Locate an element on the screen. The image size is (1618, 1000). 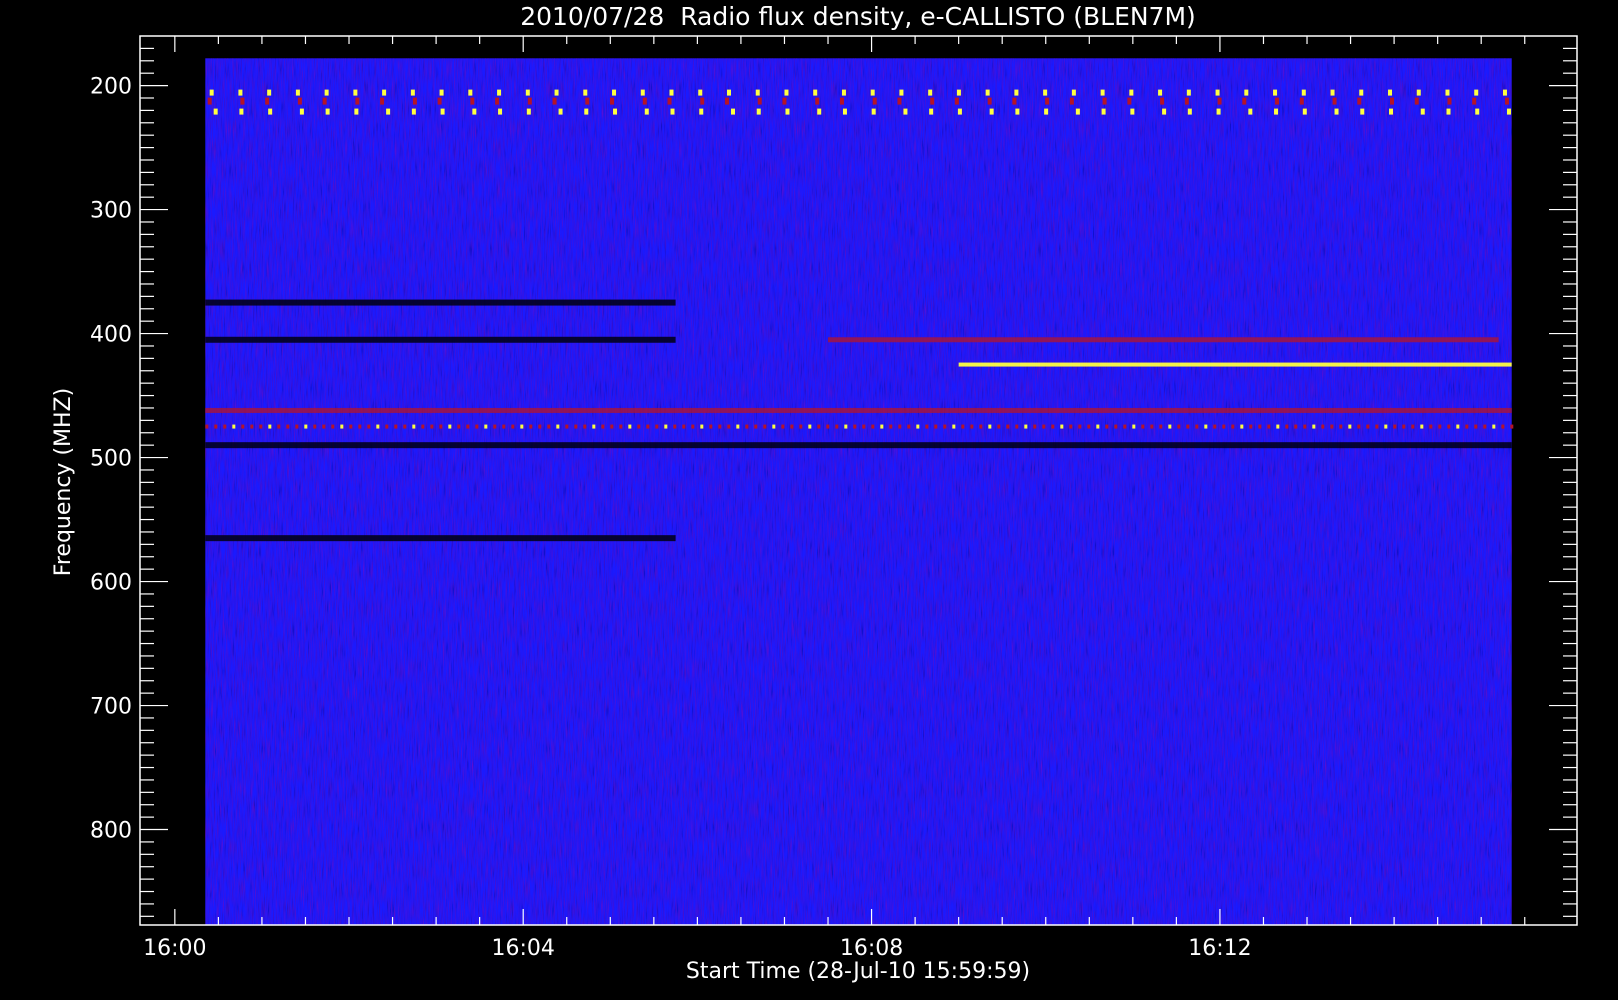
y-axis-label: Frequency (MHZ) is located at coordinates (63, 482).